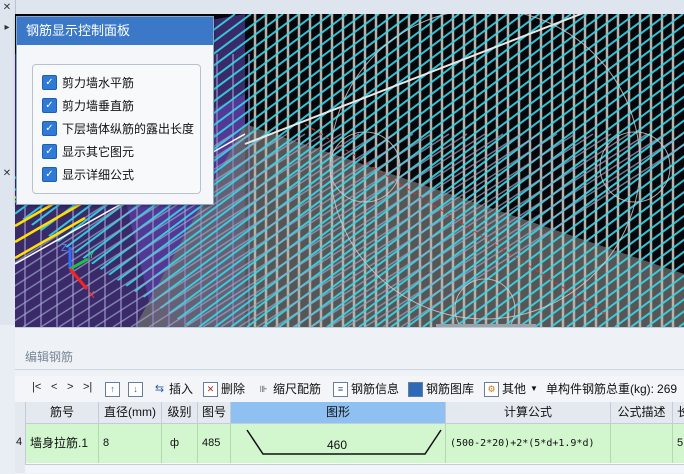 This screenshot has height=474, width=684. I want to click on cell-length: 5, so click(678, 443).